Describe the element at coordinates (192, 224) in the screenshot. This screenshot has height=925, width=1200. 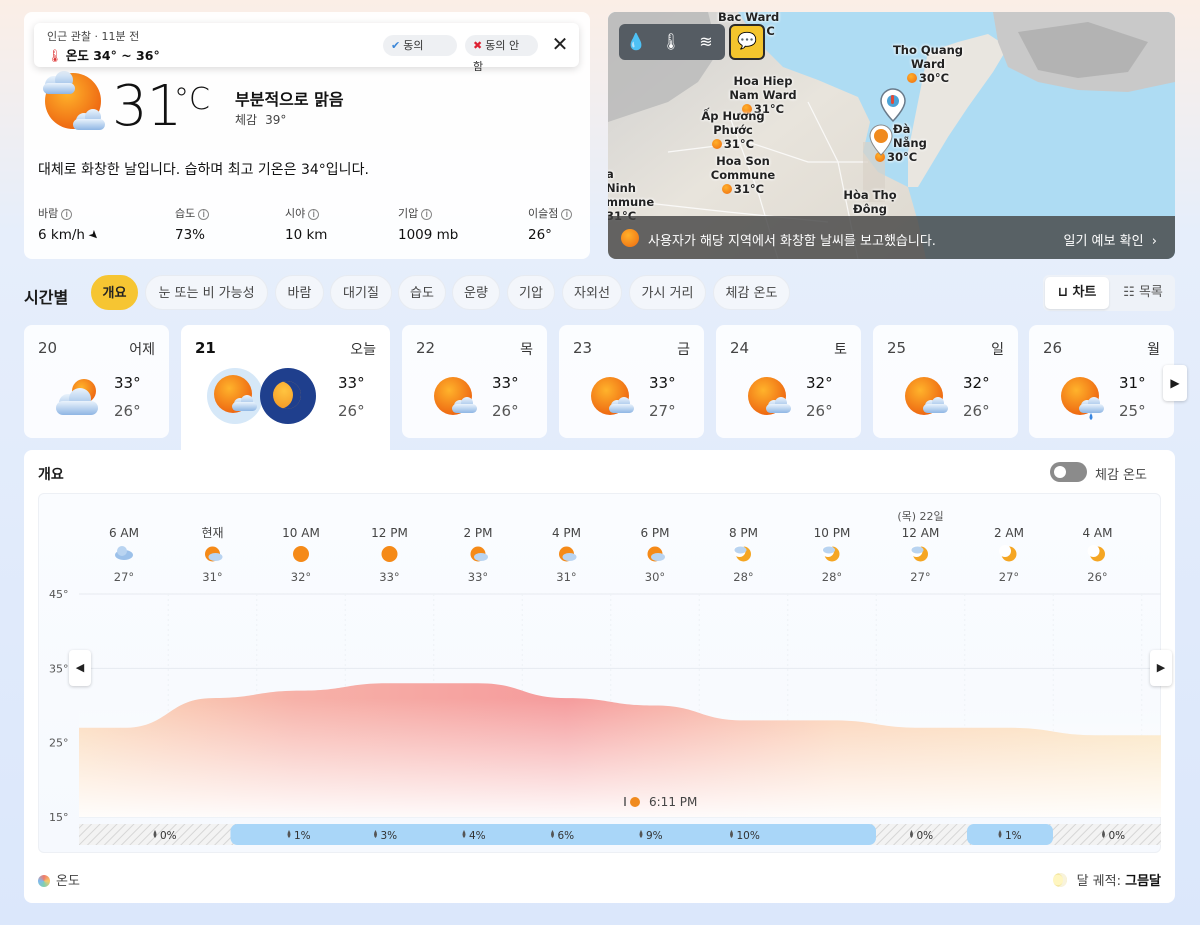
I see `stat-humidity: 습도 i 73%` at that location.